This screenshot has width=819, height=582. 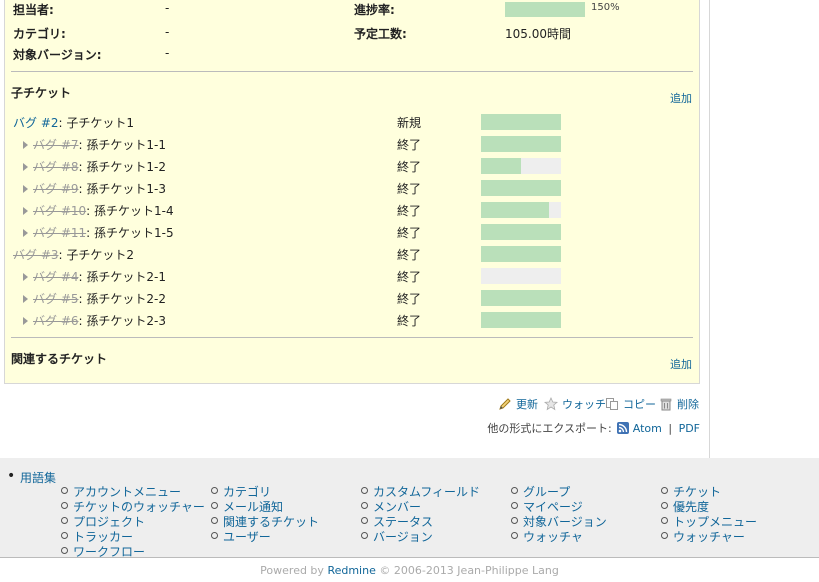 I want to click on subtask-row: バグ #7: 孫チケット1-1 終了, so click(x=350, y=144).